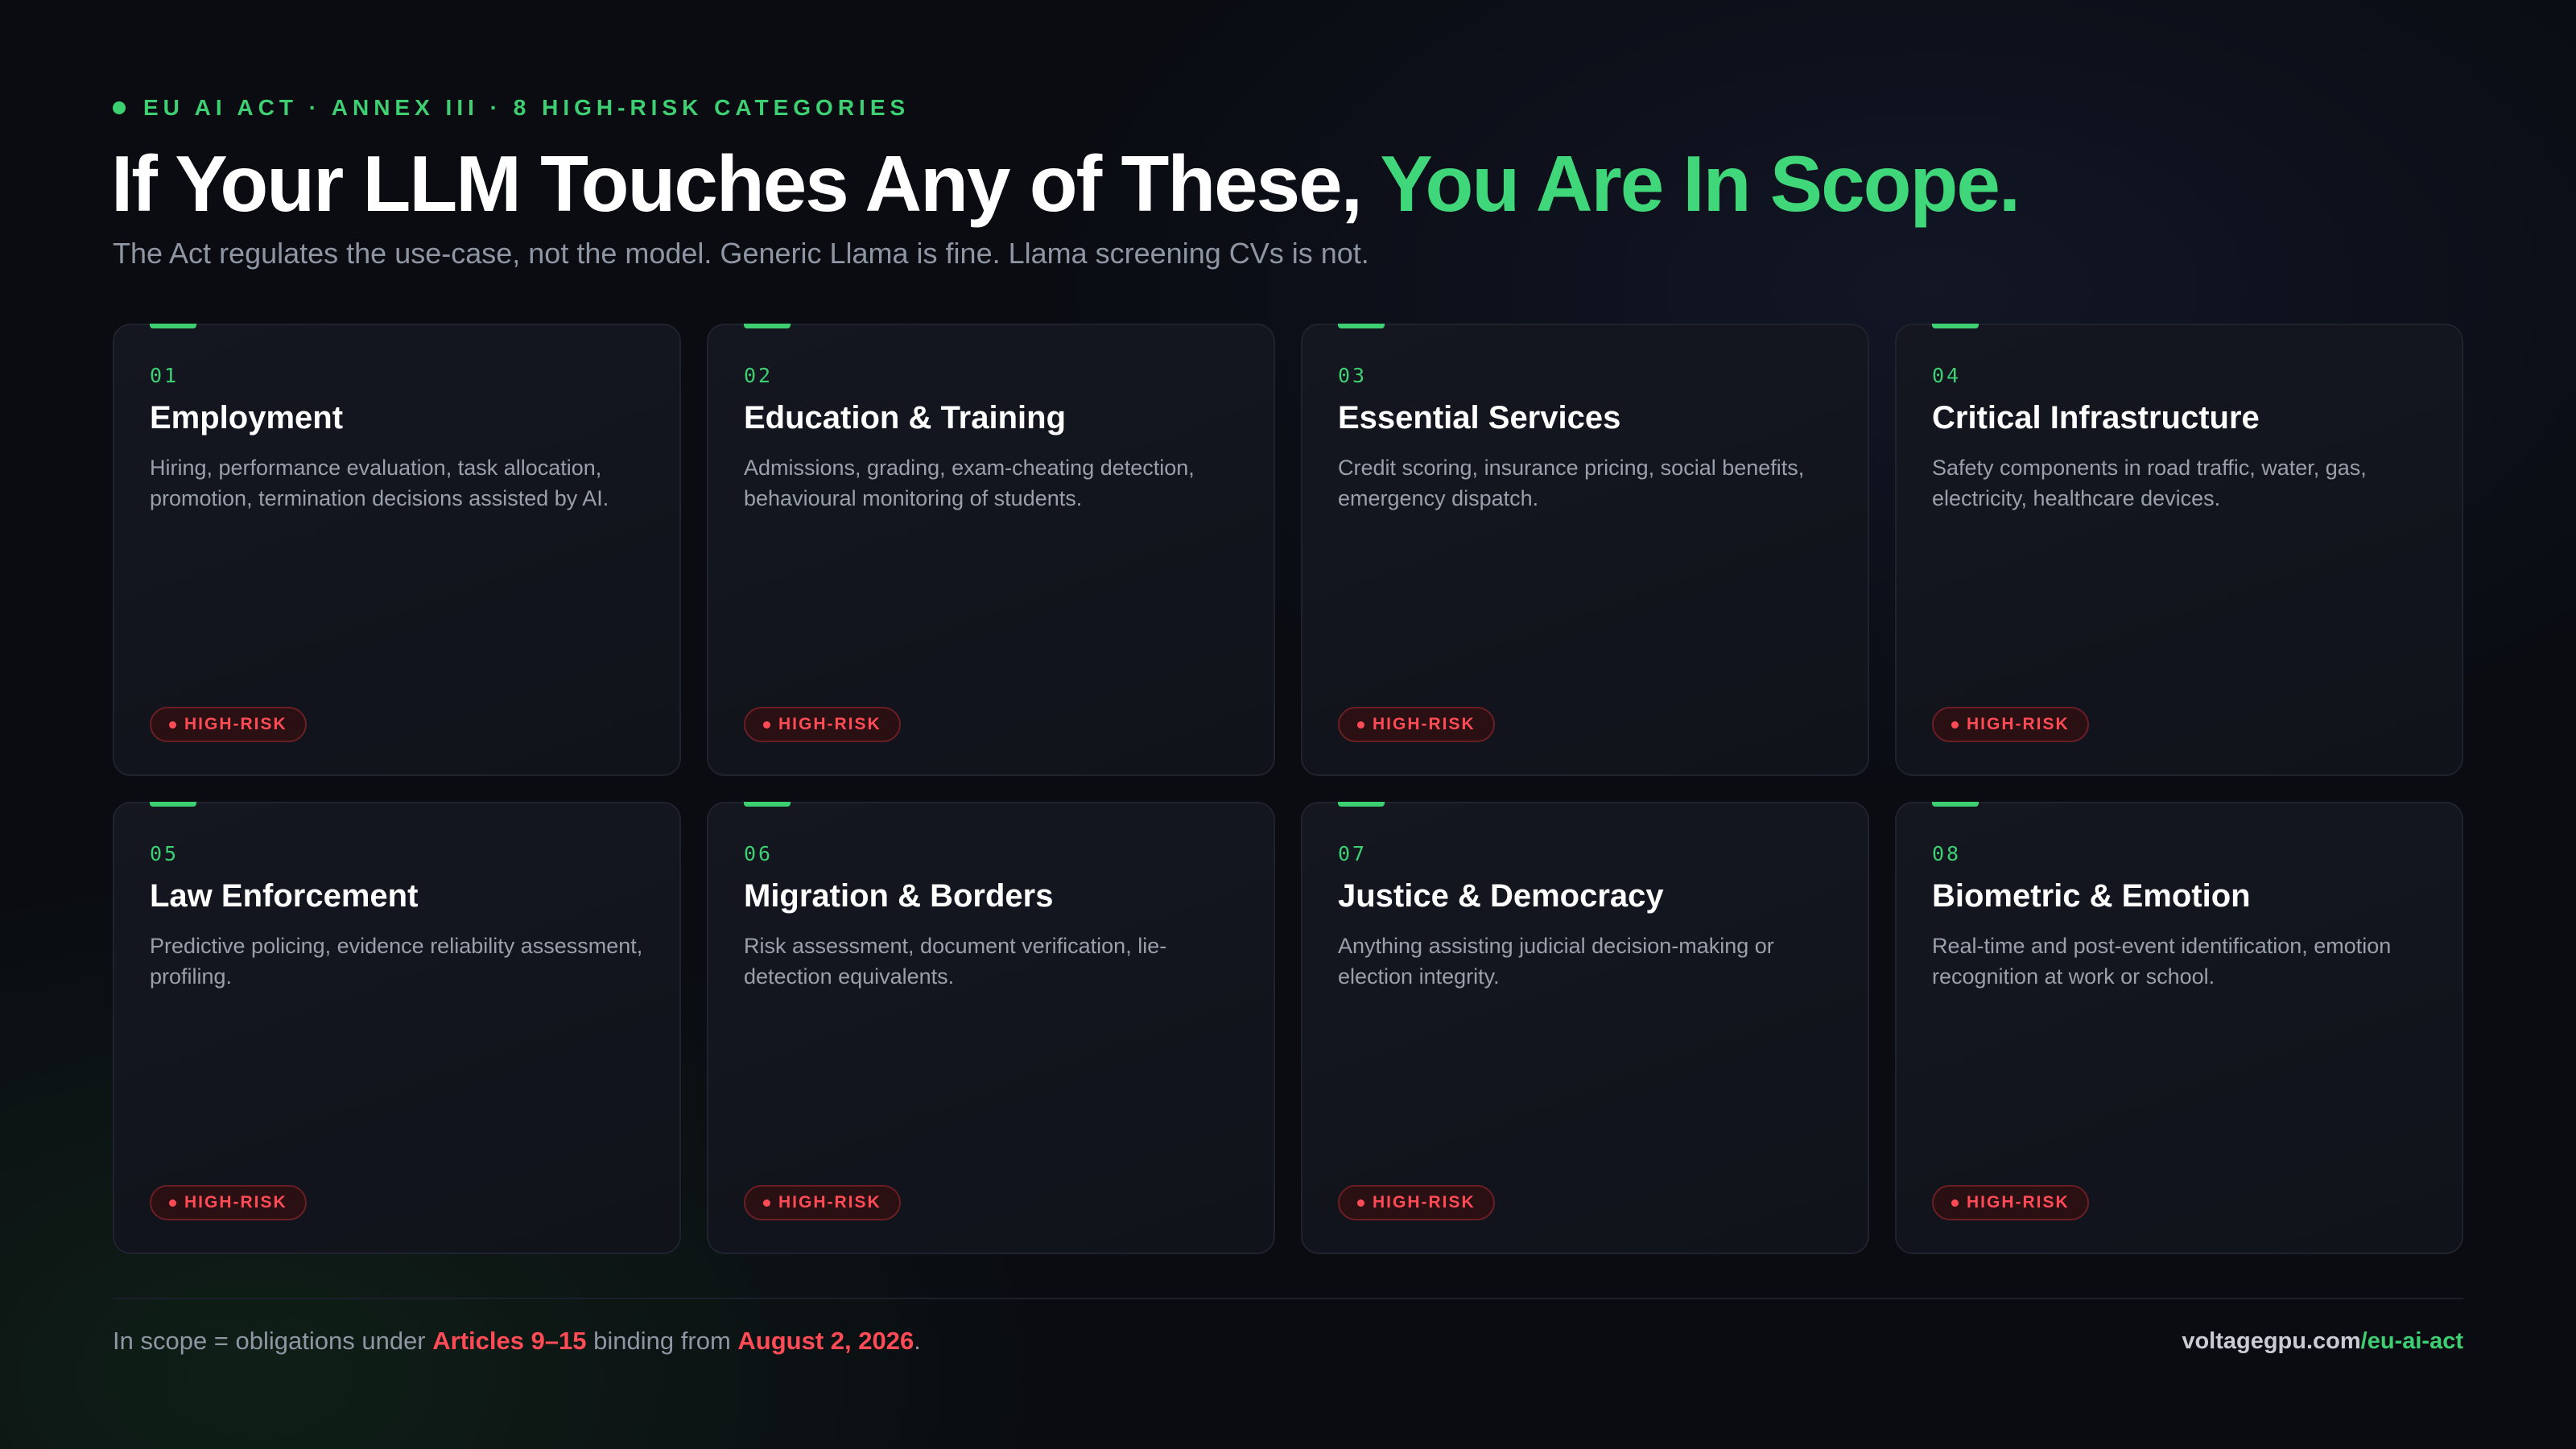  What do you see at coordinates (165, 853) in the screenshot?
I see `card-number: 05` at bounding box center [165, 853].